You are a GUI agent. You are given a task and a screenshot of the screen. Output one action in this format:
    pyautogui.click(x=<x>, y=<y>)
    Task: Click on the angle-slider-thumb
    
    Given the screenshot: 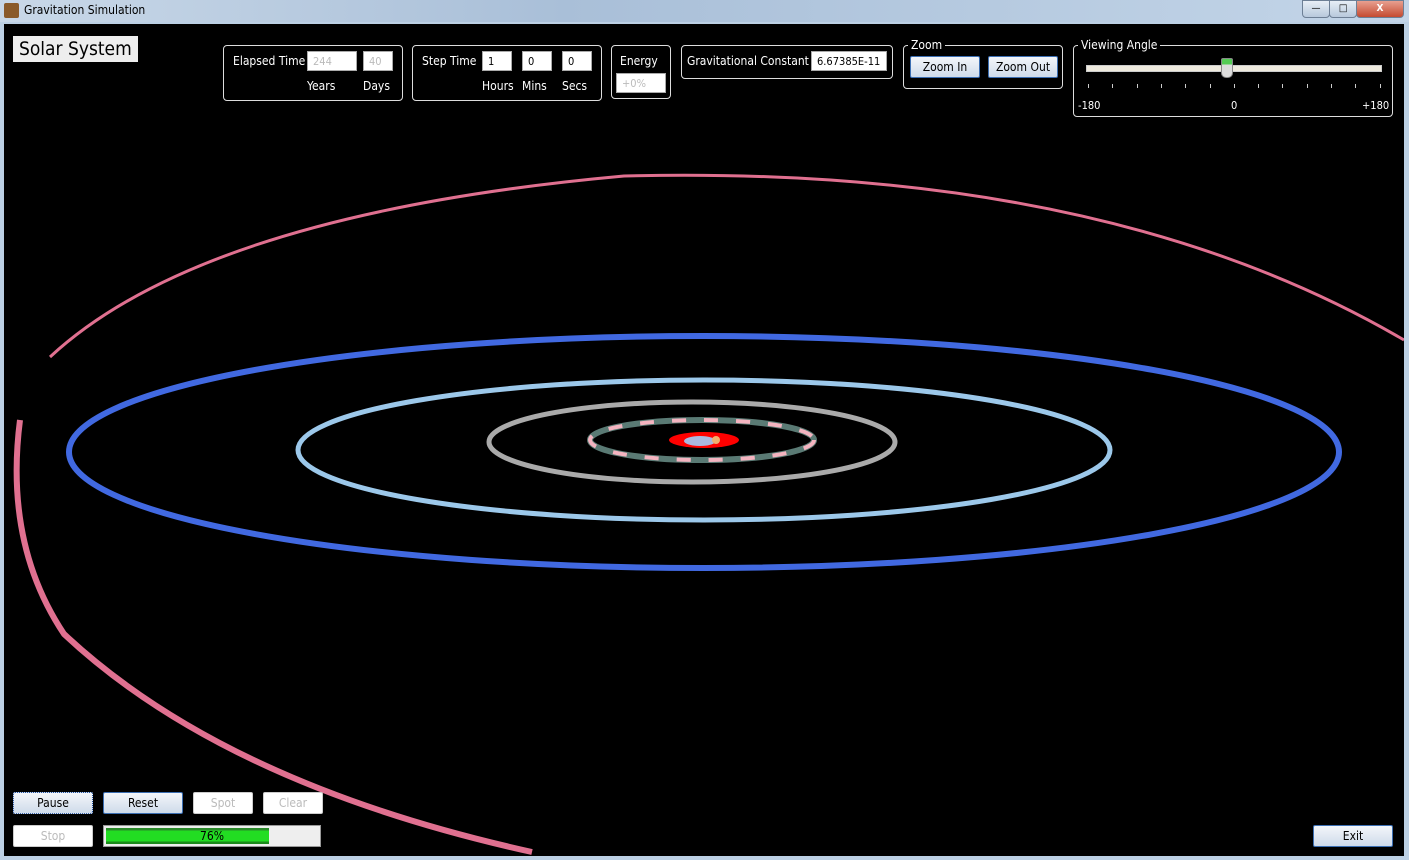 What is the action you would take?
    pyautogui.click(x=1227, y=68)
    